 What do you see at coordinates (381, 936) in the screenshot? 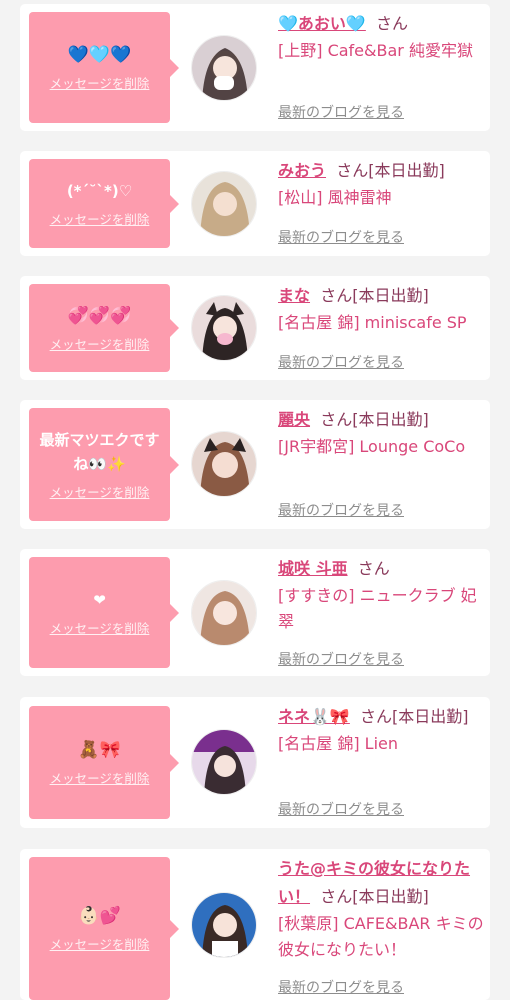
I see `shop-name: [秋葉原] CAFE&BAR キミの彼女になりたい！` at bounding box center [381, 936].